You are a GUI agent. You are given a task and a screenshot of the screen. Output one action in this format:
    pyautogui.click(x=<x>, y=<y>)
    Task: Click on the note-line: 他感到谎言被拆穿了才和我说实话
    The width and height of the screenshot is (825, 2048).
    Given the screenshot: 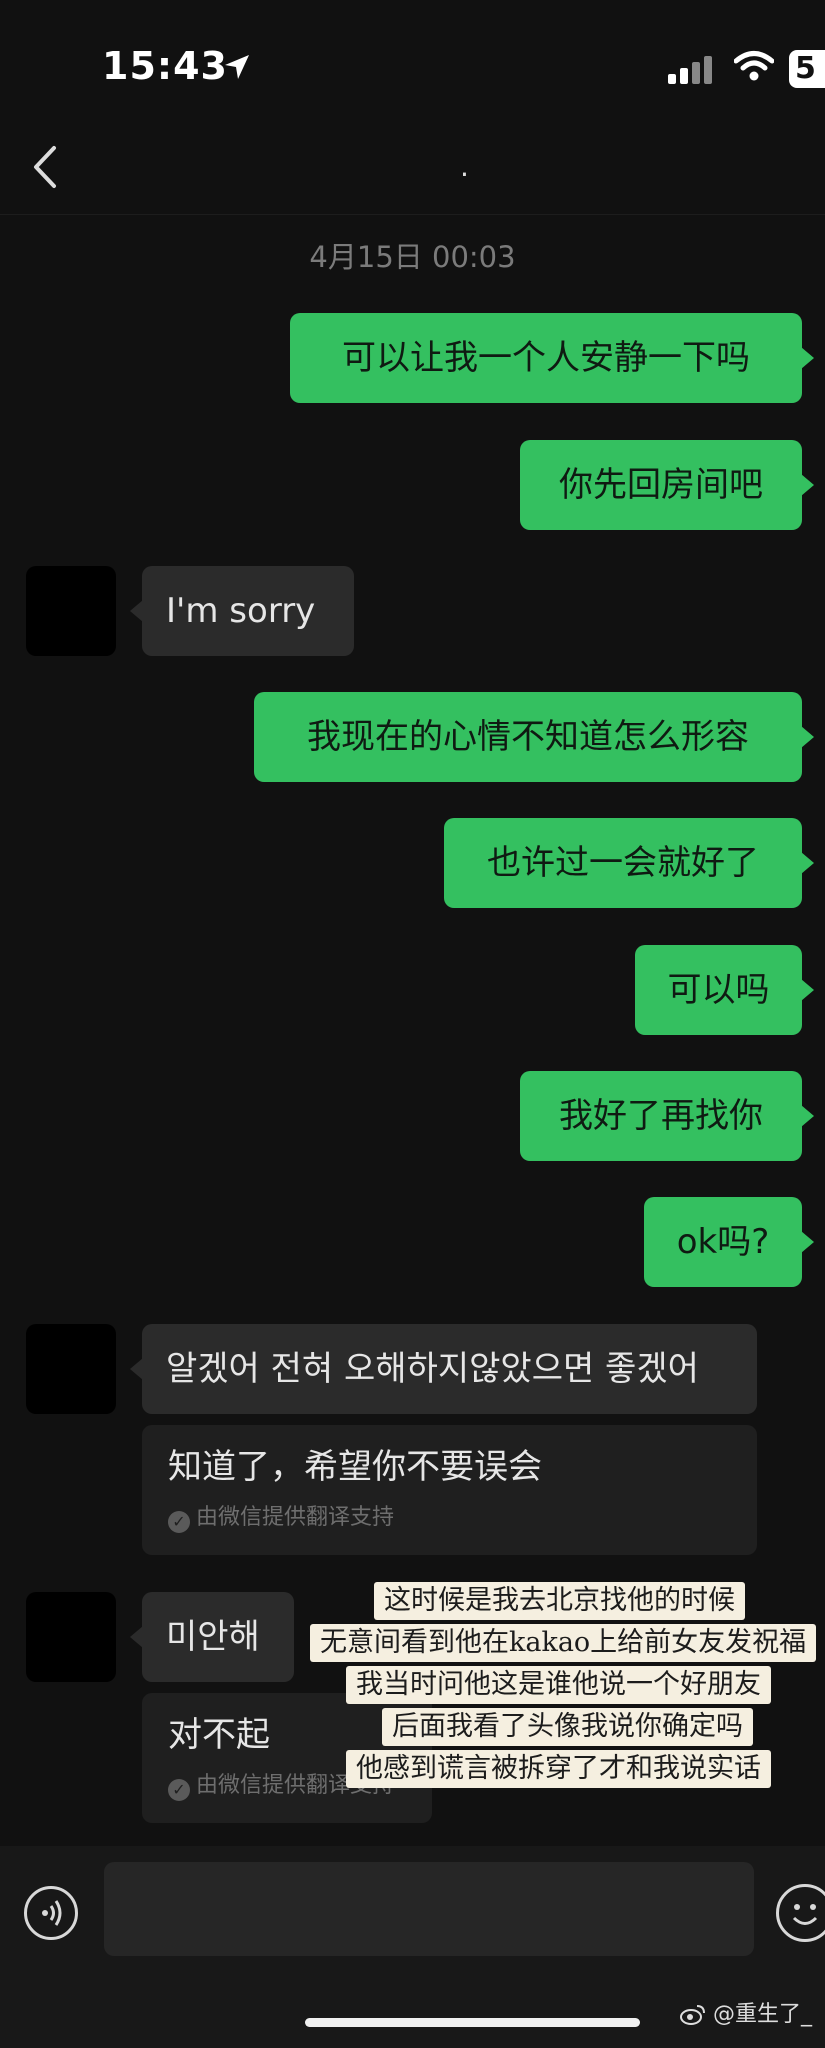 What is the action you would take?
    pyautogui.click(x=558, y=1769)
    